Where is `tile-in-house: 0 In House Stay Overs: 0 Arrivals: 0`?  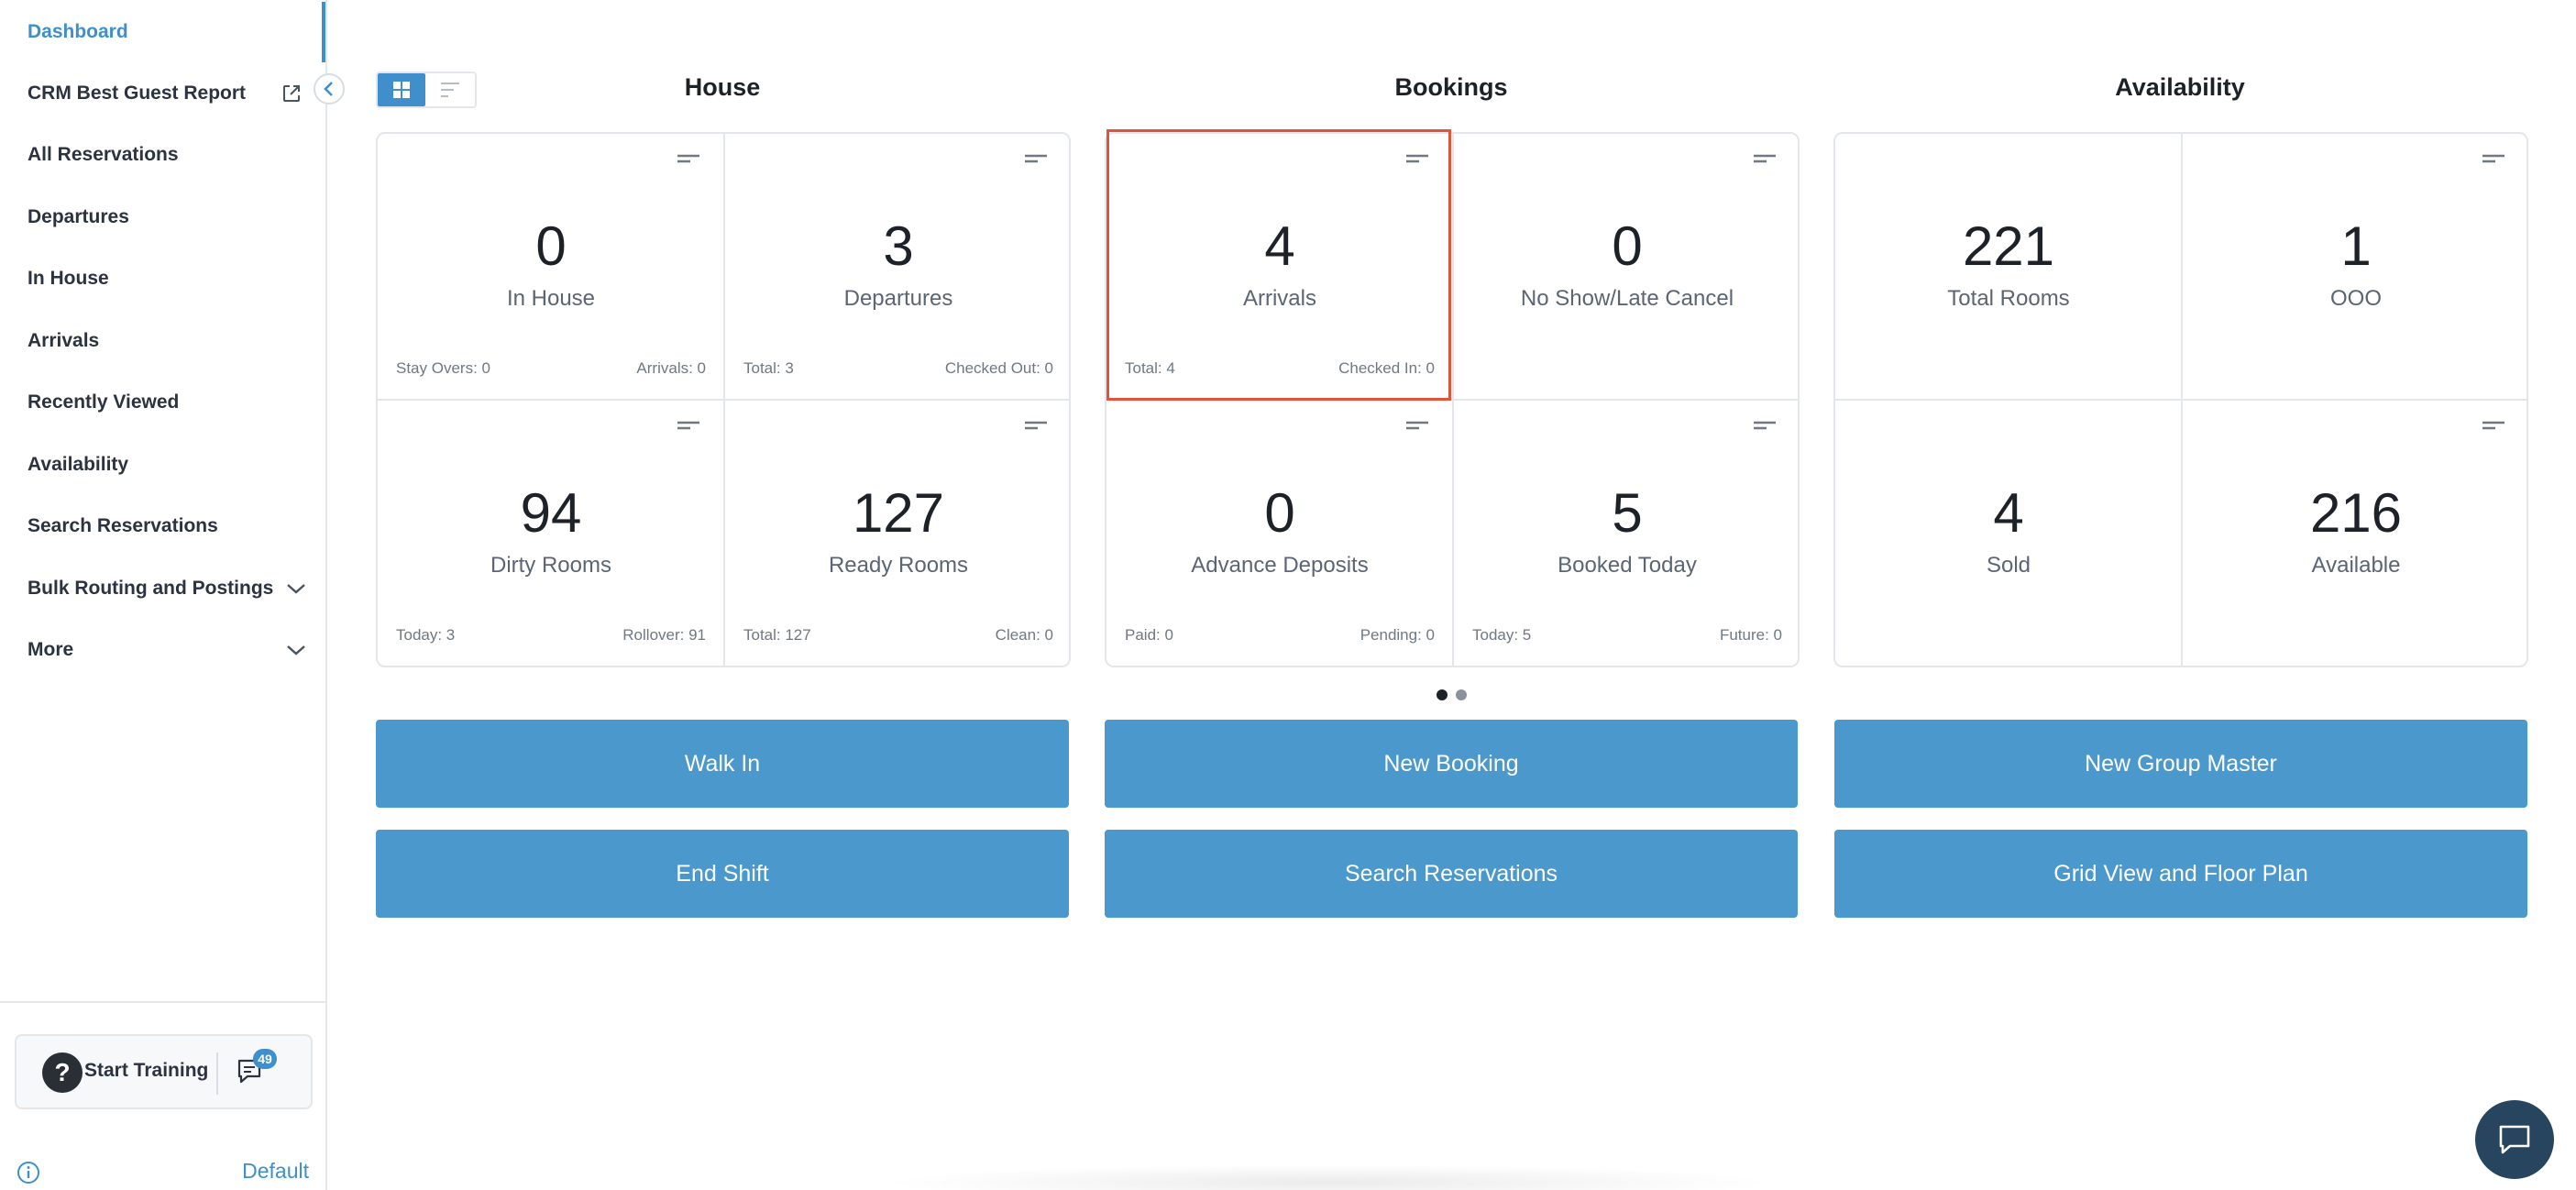 tile-in-house: 0 In House Stay Overs: 0 Arrivals: 0 is located at coordinates (551, 267).